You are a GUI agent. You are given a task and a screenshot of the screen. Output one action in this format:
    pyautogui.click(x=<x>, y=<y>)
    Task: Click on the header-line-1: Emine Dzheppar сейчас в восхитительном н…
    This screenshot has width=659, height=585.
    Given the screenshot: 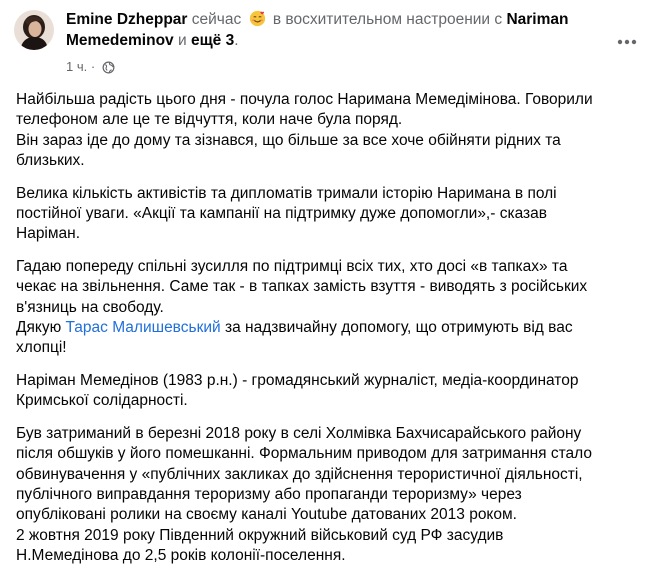 What is the action you would take?
    pyautogui.click(x=342, y=20)
    